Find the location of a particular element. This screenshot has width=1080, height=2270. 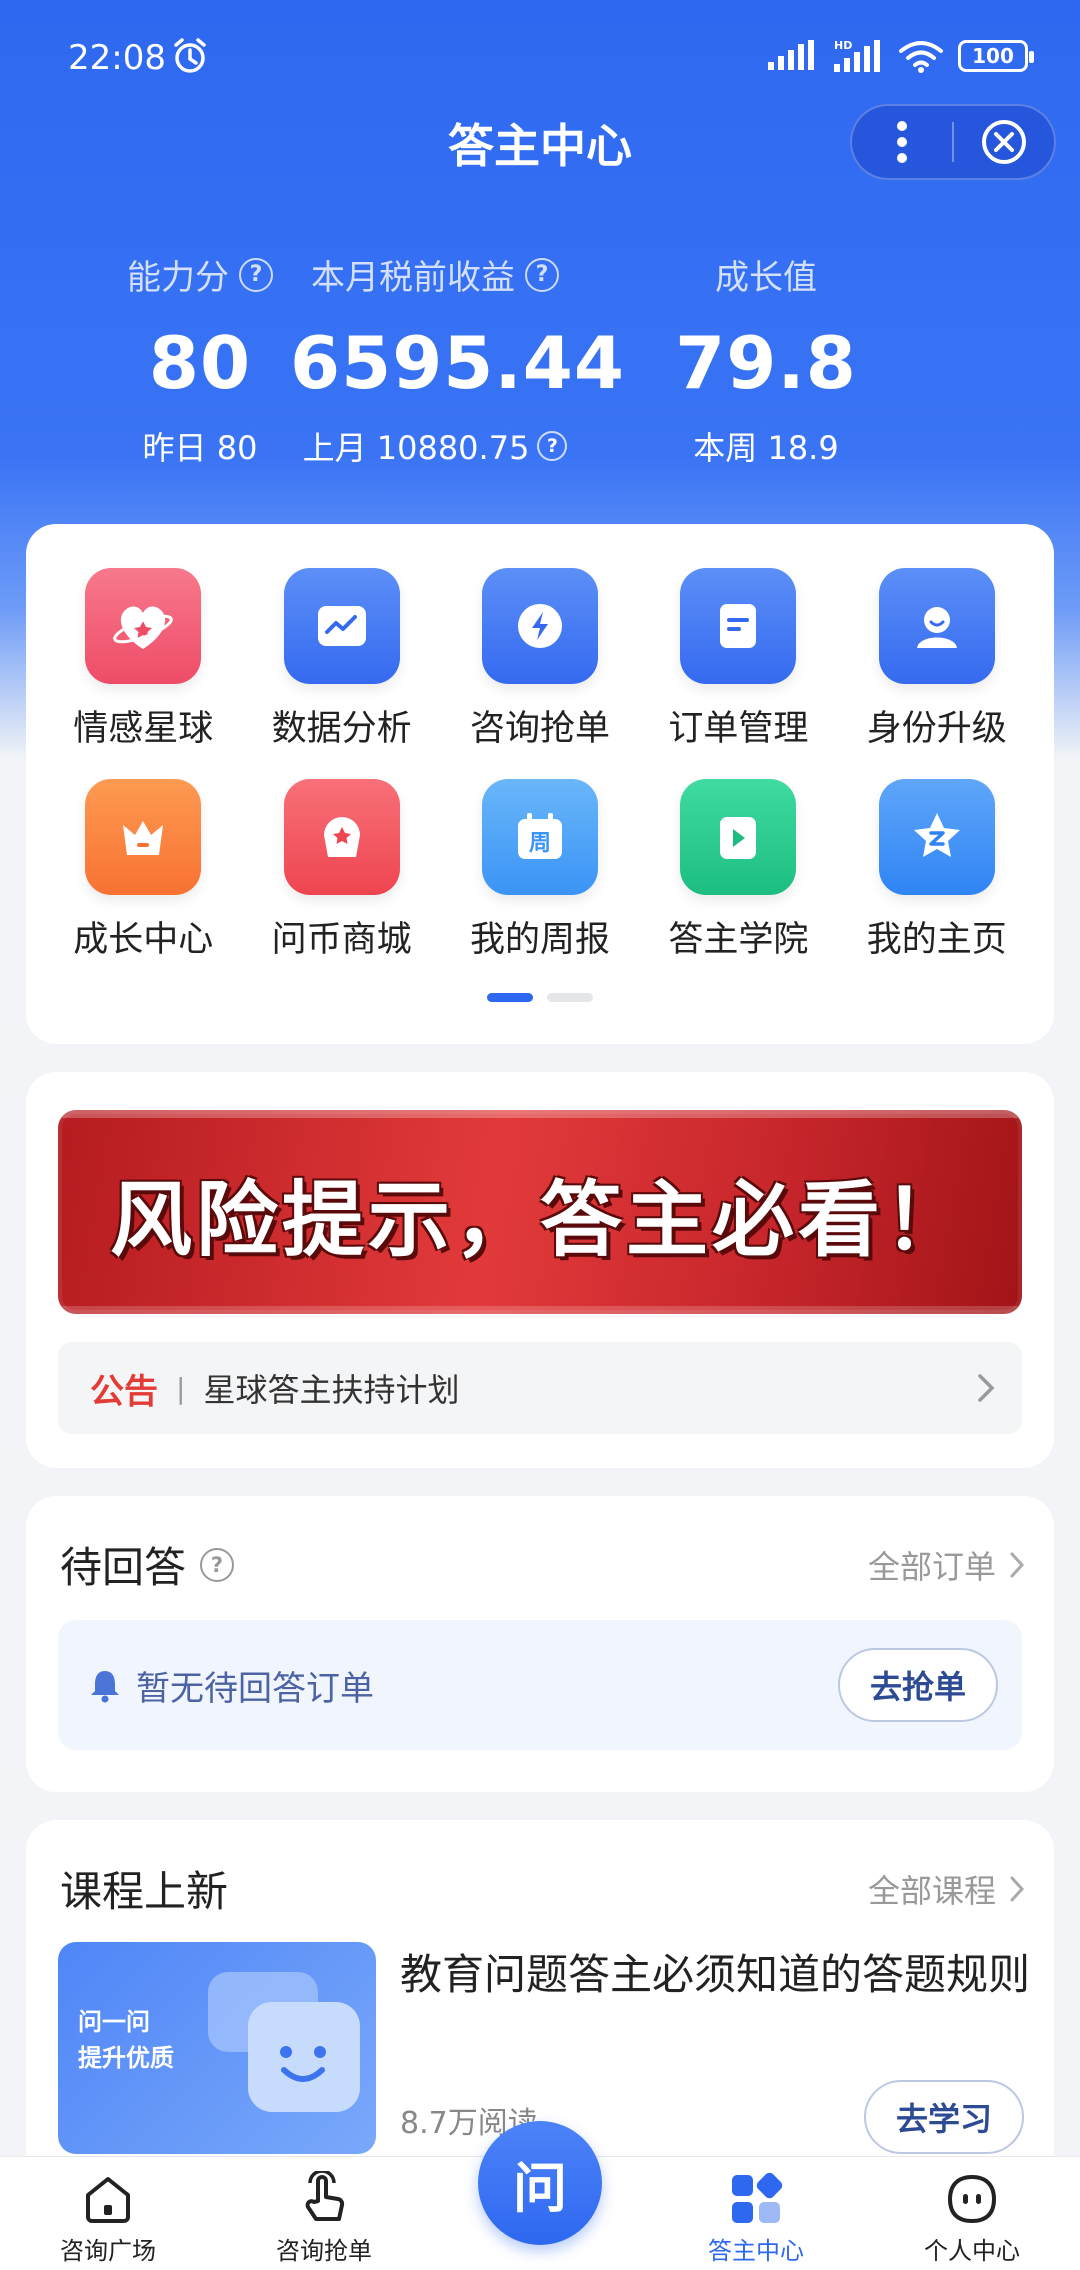

thumbnail-caption: 问一问 提升优质 is located at coordinates (126, 2040).